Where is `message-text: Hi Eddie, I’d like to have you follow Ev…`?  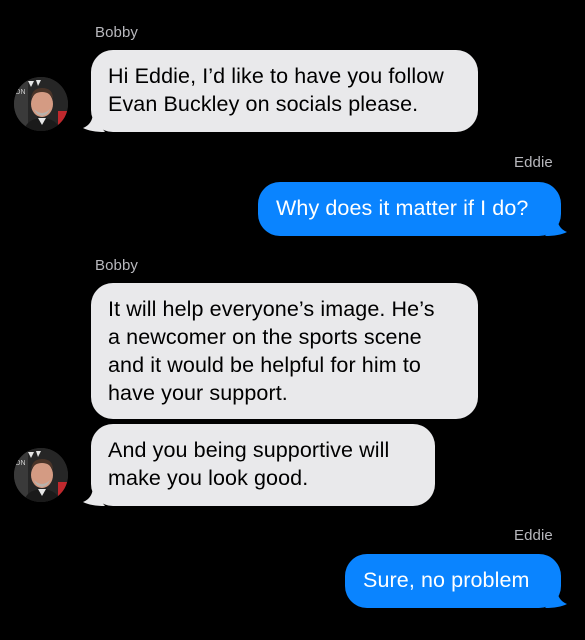 message-text: Hi Eddie, I’d like to have you follow Ev… is located at coordinates (276, 90).